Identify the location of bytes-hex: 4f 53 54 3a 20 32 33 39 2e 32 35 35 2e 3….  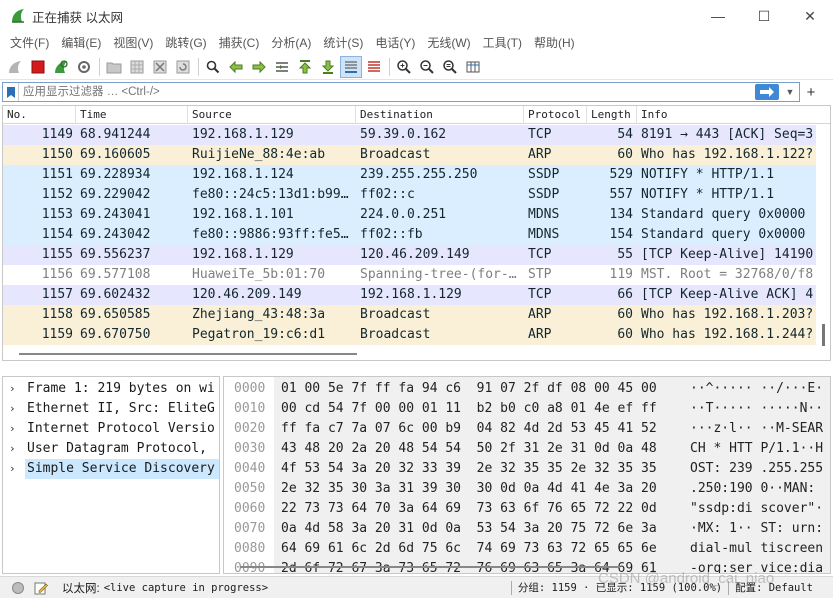
(469, 469).